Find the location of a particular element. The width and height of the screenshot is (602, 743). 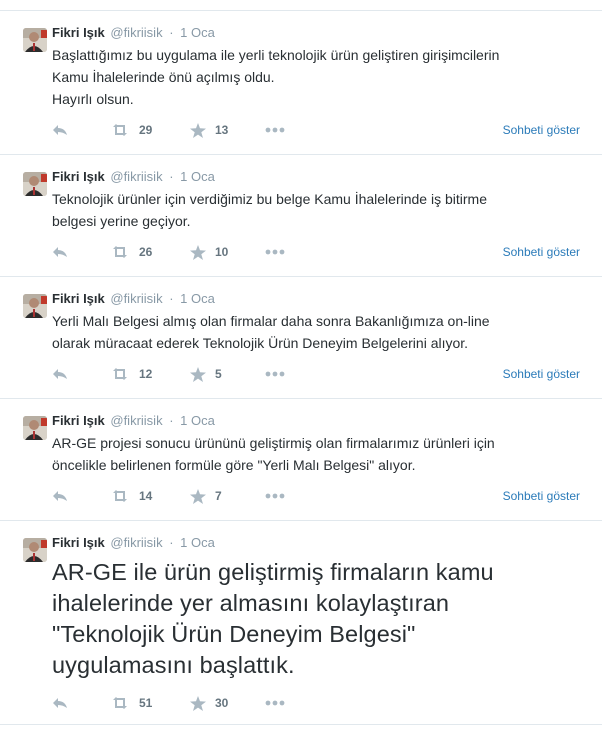

favorite-button: 7 is located at coordinates (206, 496).